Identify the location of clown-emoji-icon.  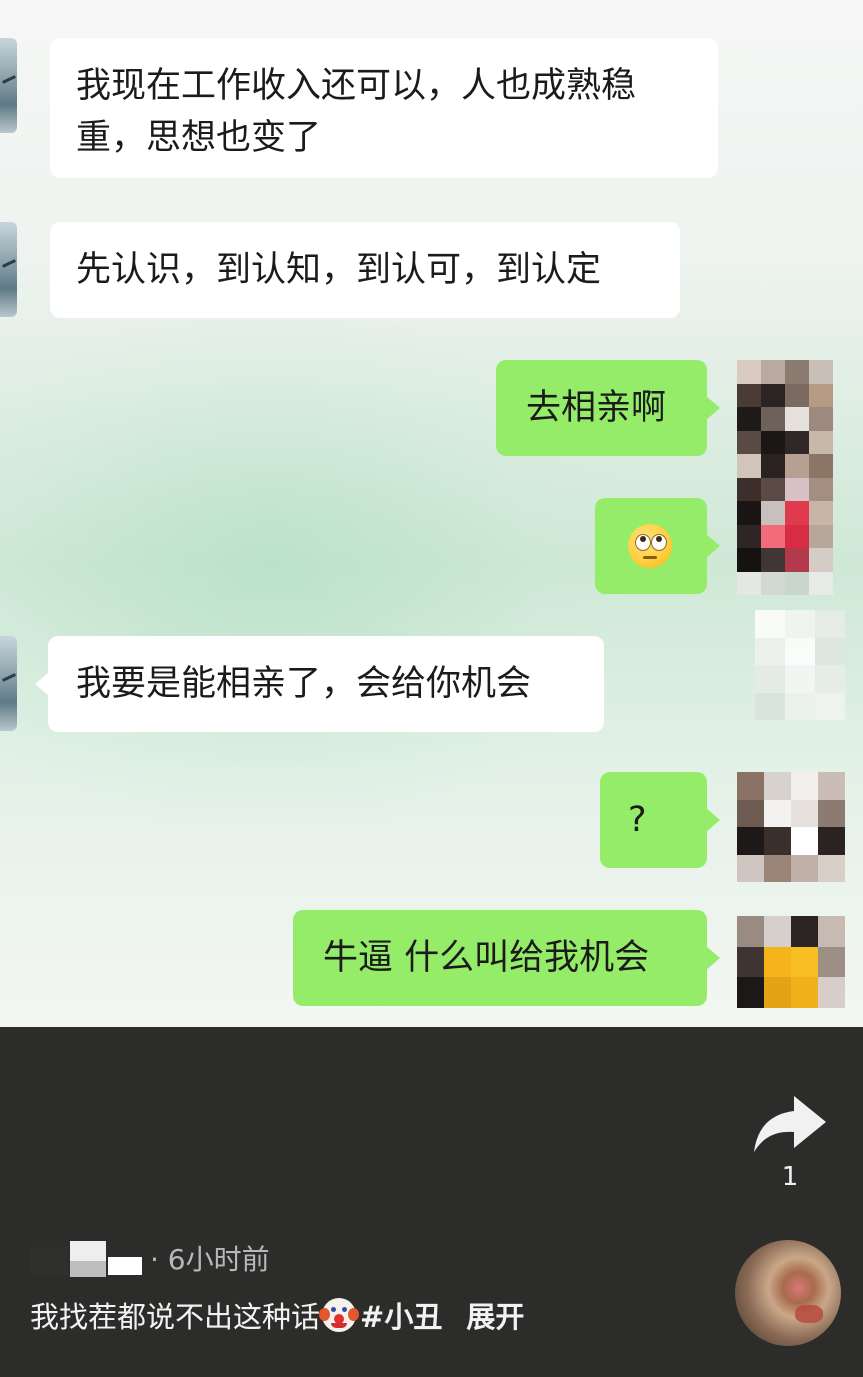
(339, 1315).